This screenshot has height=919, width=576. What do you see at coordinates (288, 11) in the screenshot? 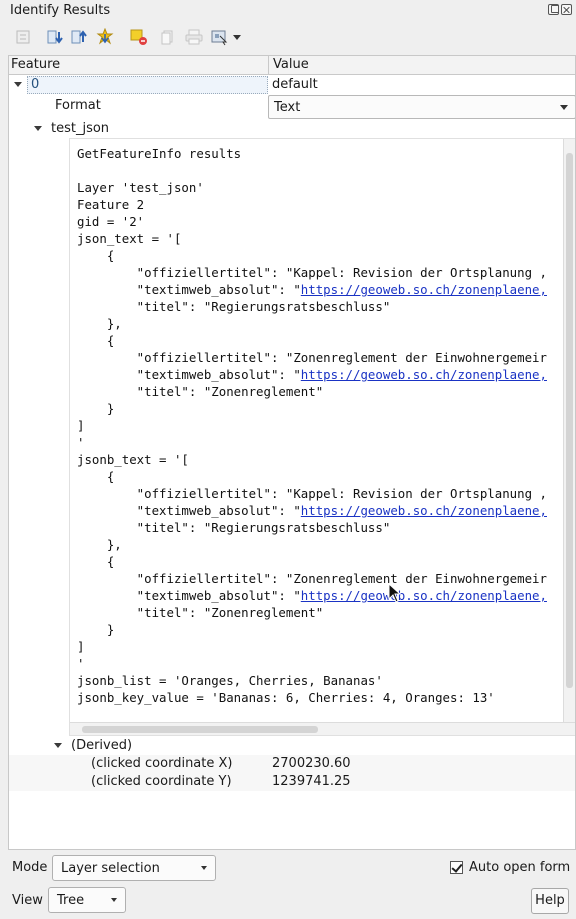
I see `title-bar: Identify Results` at bounding box center [288, 11].